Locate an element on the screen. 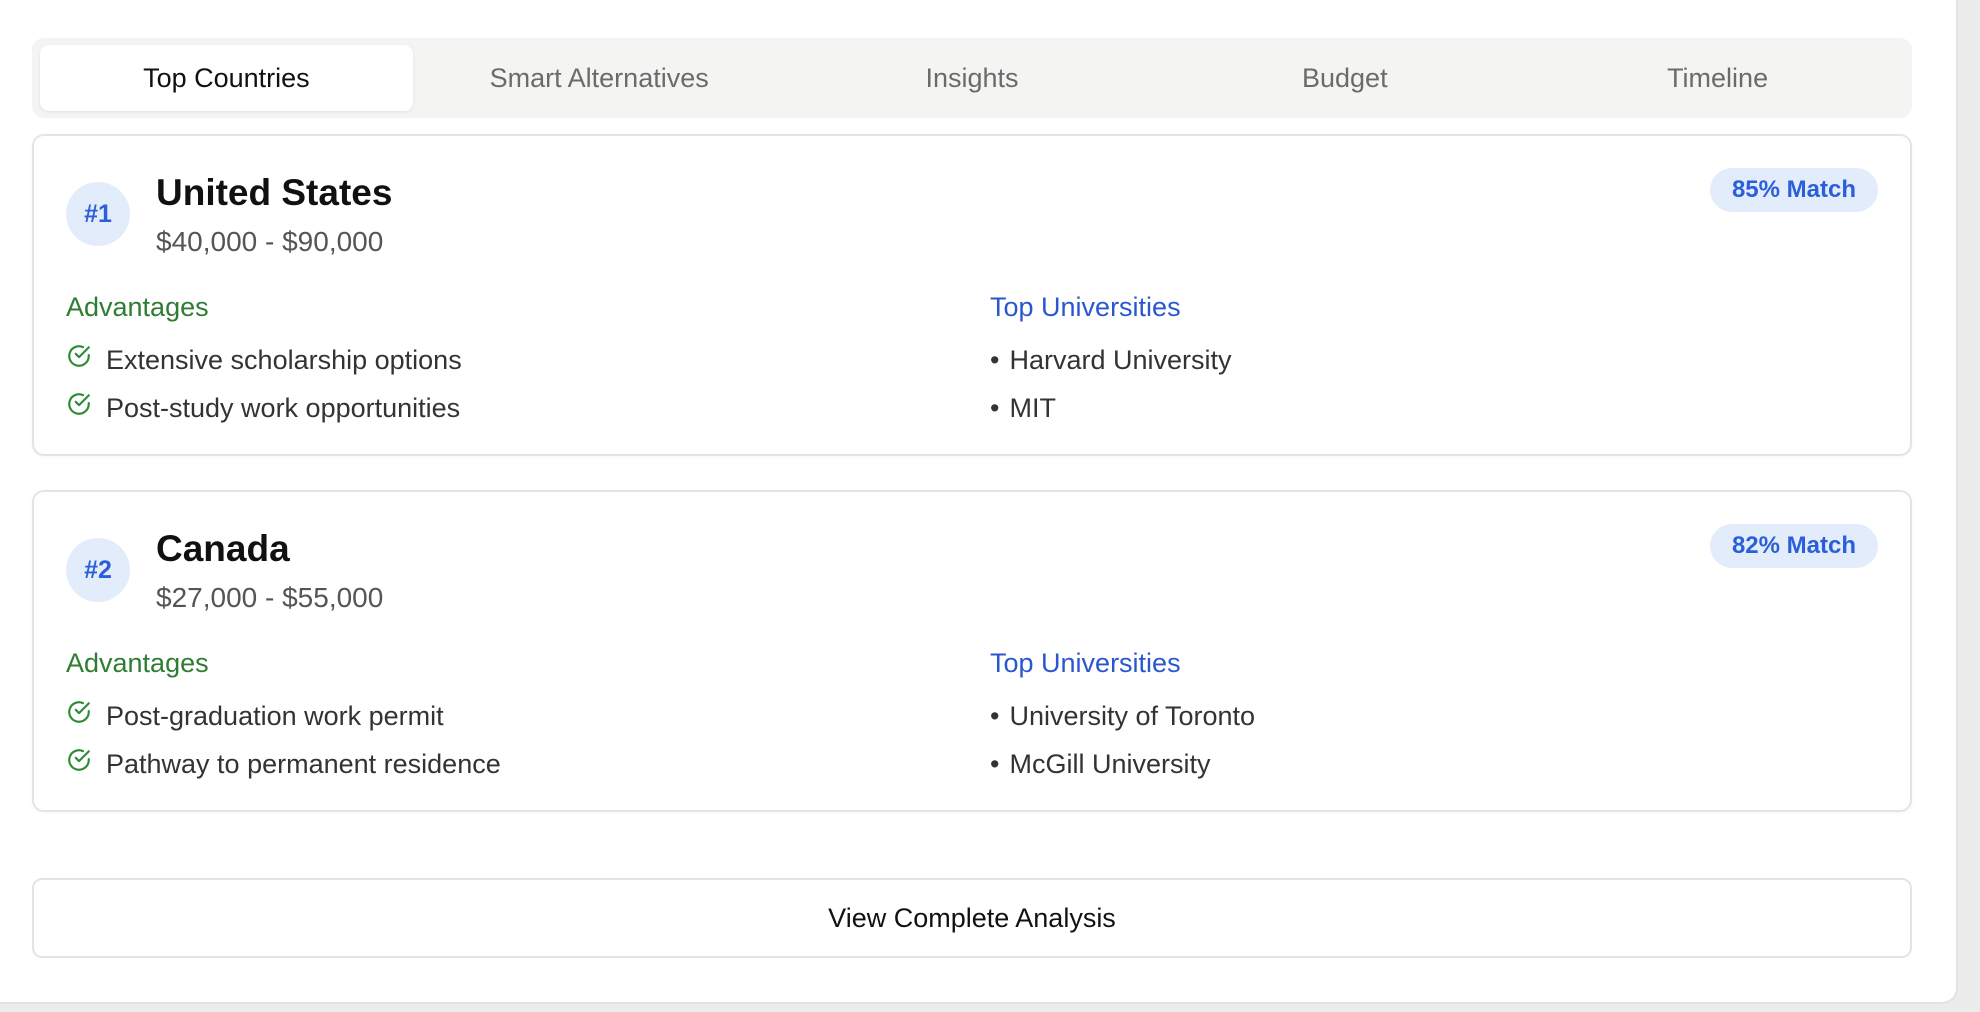 This screenshot has height=1012, width=1980. advantage-text: Extensive scholarship options is located at coordinates (284, 359).